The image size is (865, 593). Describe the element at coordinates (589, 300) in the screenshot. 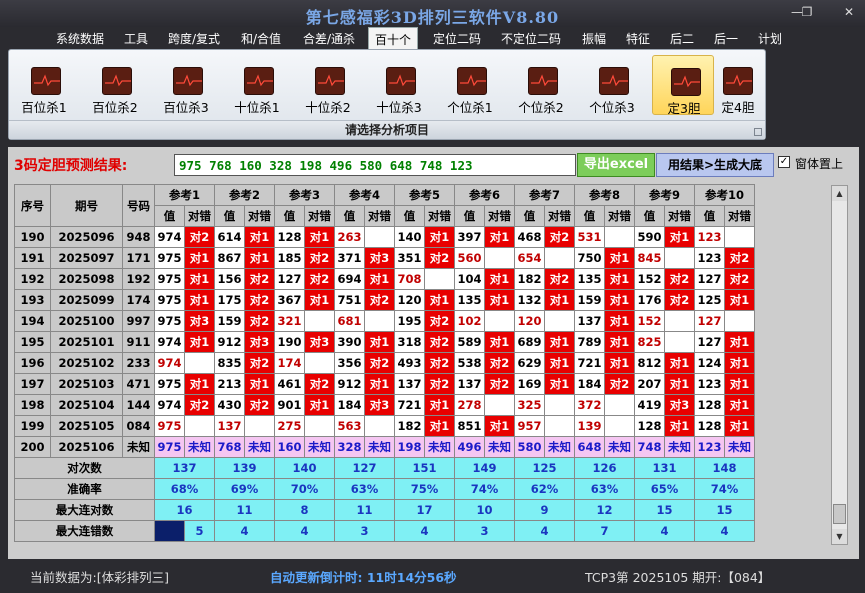

I see `value-cell: 159` at that location.